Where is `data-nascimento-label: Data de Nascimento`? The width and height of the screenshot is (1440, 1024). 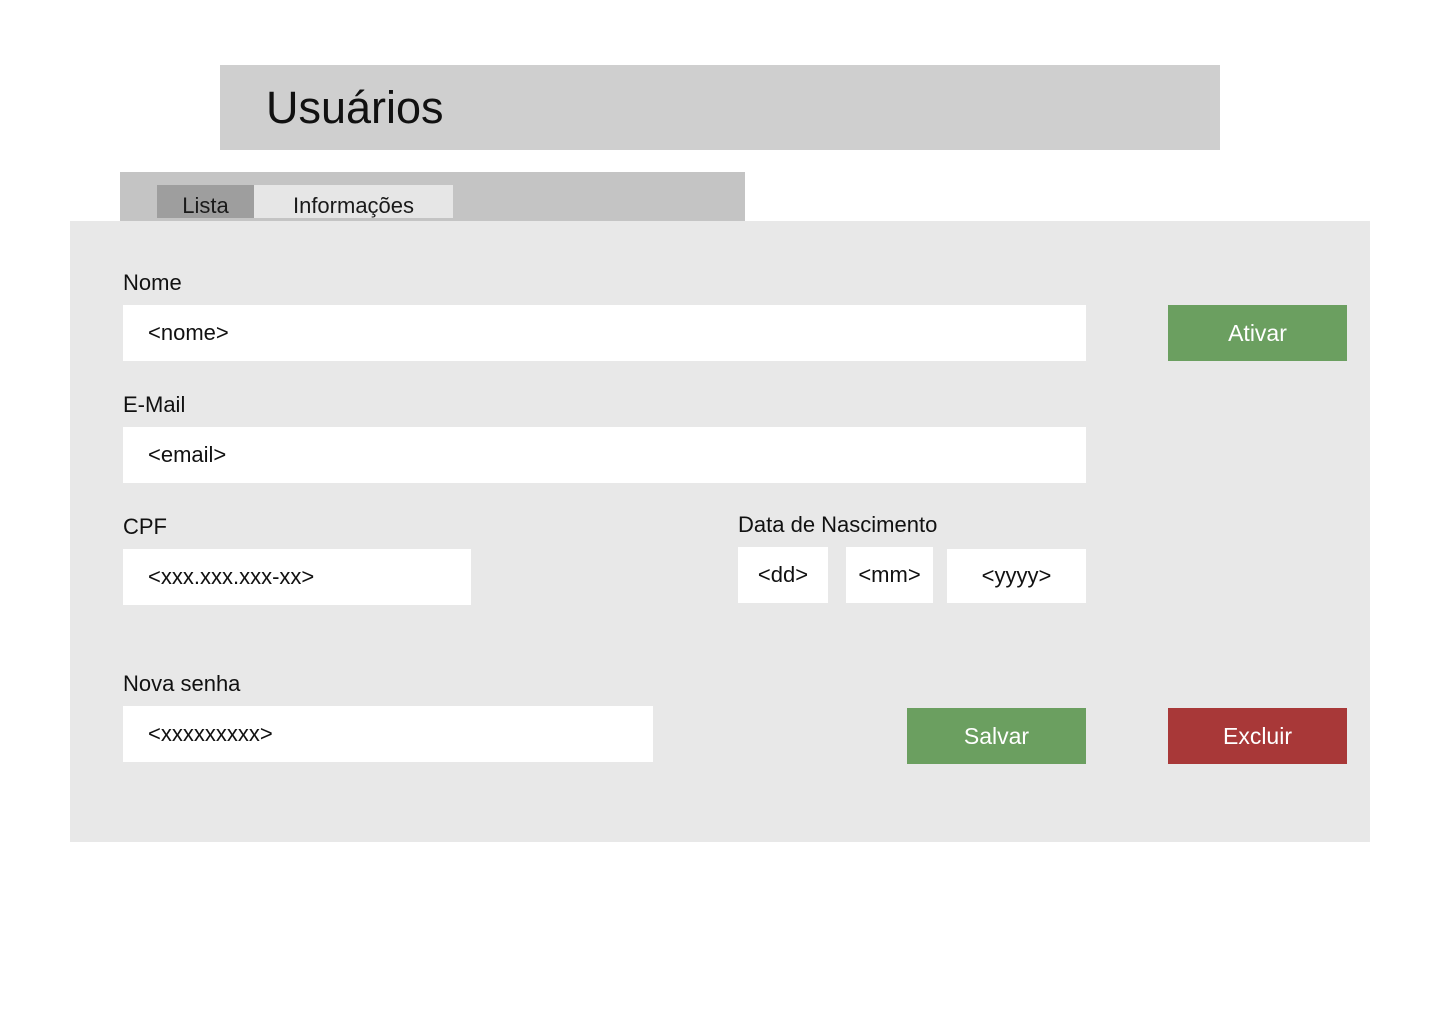
data-nascimento-label: Data de Nascimento is located at coordinates (838, 524).